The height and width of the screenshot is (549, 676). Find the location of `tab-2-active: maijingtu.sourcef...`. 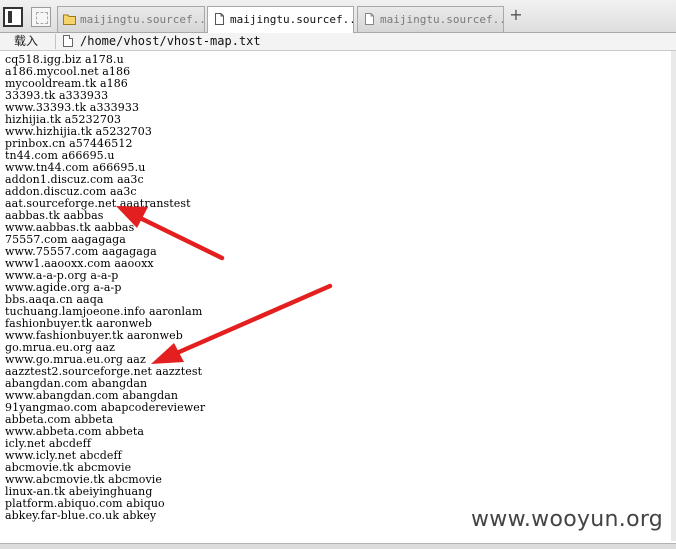

tab-2-active: maijingtu.sourcef... is located at coordinates (280, 19).